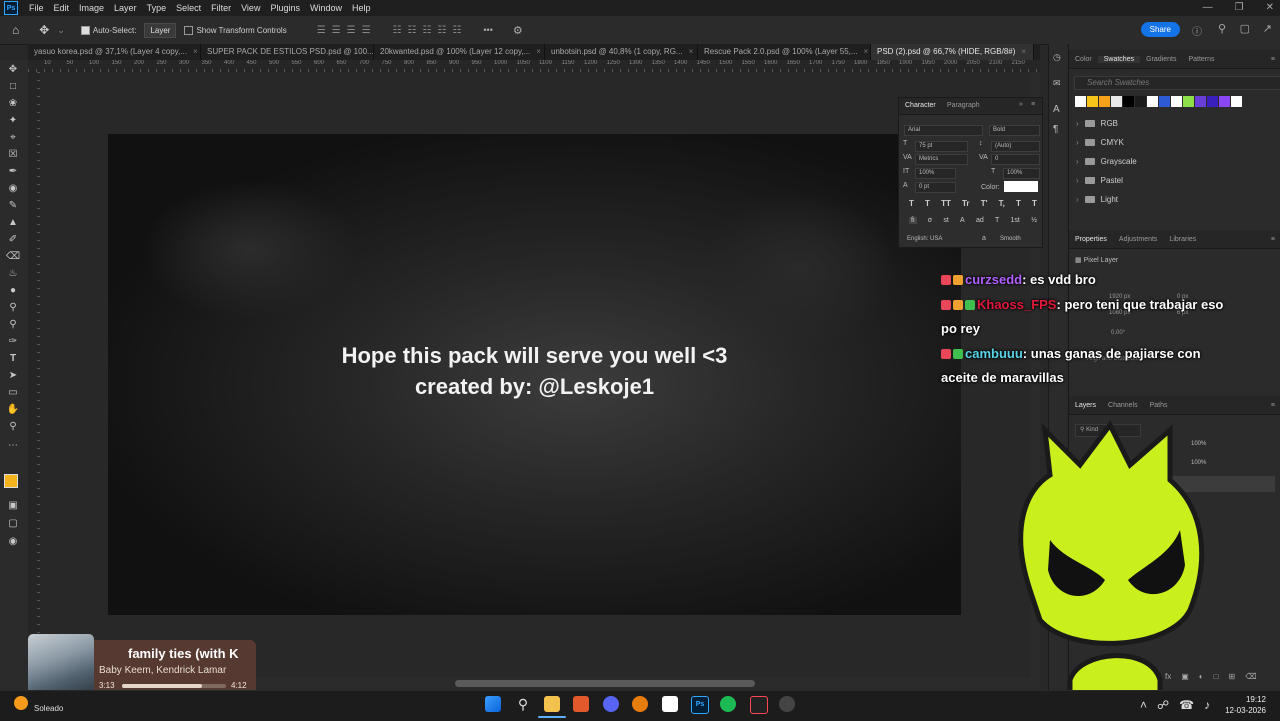 The width and height of the screenshot is (1280, 721). What do you see at coordinates (605, 683) in the screenshot?
I see `horizontal-scroll-thumb` at bounding box center [605, 683].